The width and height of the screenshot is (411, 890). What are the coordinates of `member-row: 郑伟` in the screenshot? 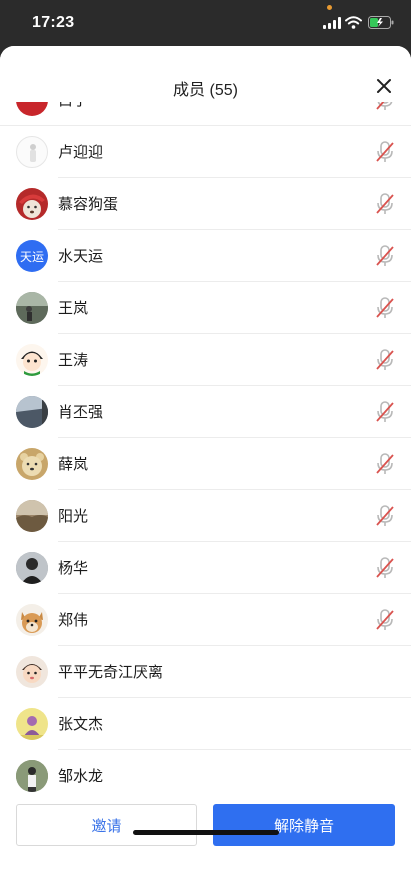 It's located at (205, 620).